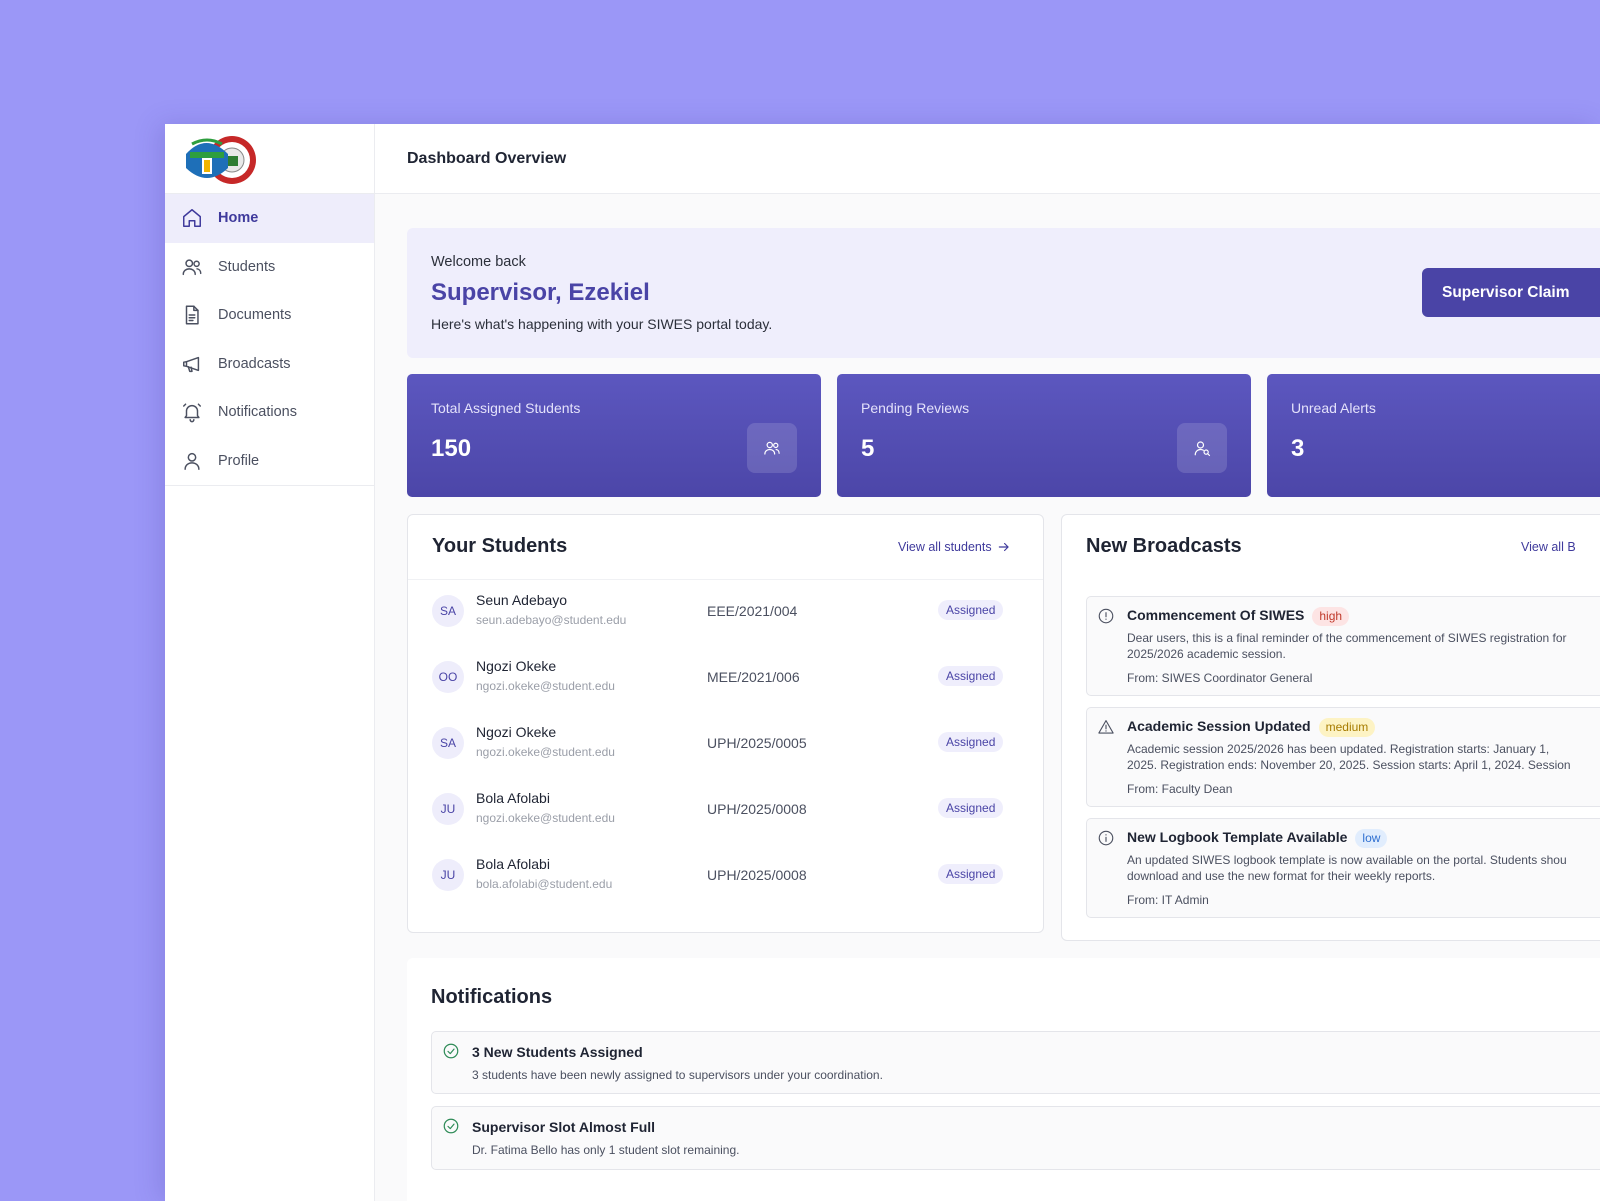 Image resolution: width=1600 pixels, height=1201 pixels. Describe the element at coordinates (1003, 547) in the screenshot. I see `arrow-right-icon` at that location.